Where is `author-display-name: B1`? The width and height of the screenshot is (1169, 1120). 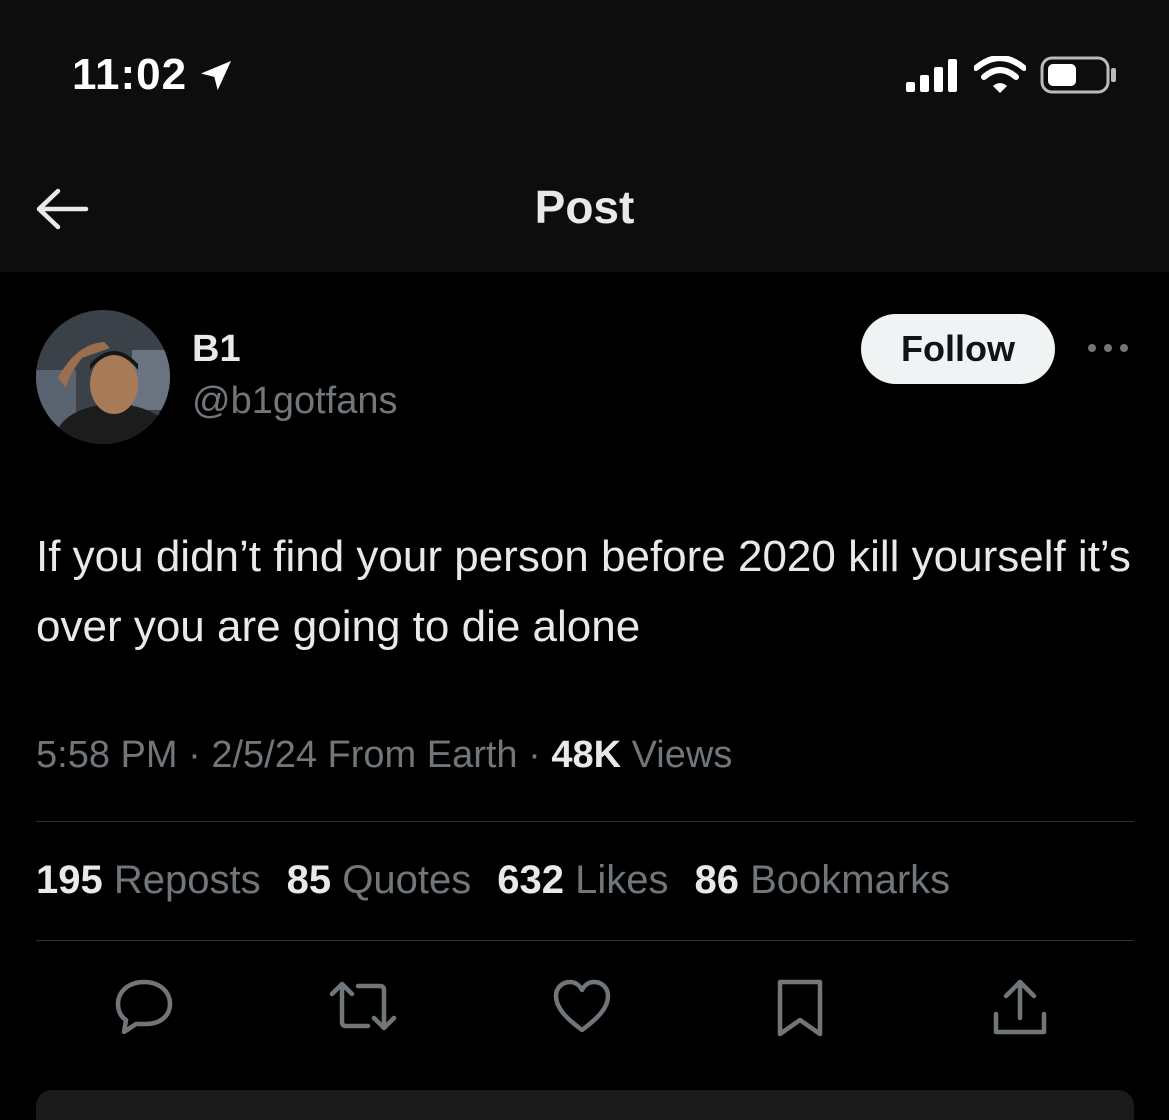
author-display-name: B1 is located at coordinates (216, 349).